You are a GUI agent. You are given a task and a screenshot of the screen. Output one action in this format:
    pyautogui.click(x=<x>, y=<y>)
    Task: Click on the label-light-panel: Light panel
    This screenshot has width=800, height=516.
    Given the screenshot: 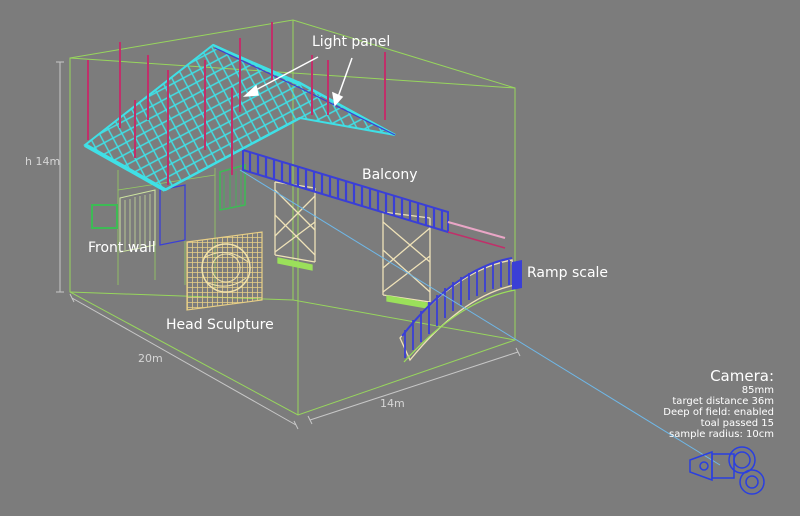 What is the action you would take?
    pyautogui.click(x=351, y=42)
    